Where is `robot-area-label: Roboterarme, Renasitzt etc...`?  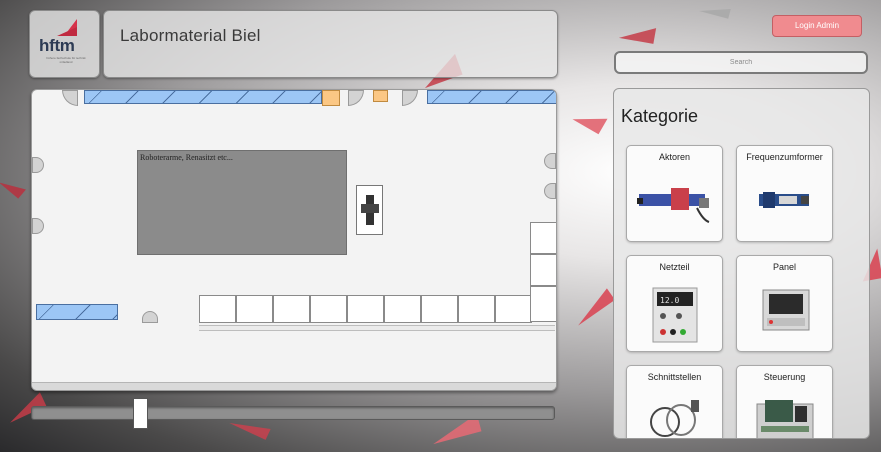 robot-area-label: Roboterarme, Renasitzt etc... is located at coordinates (186, 157).